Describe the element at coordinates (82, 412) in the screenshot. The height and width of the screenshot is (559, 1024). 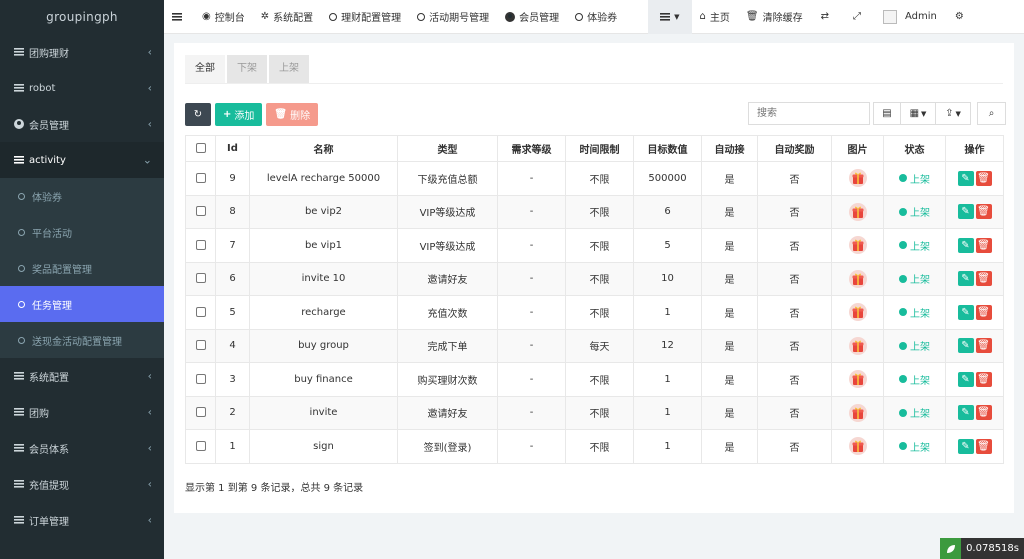
I see `sidebar-item-group-buy: 团购 ‹` at that location.